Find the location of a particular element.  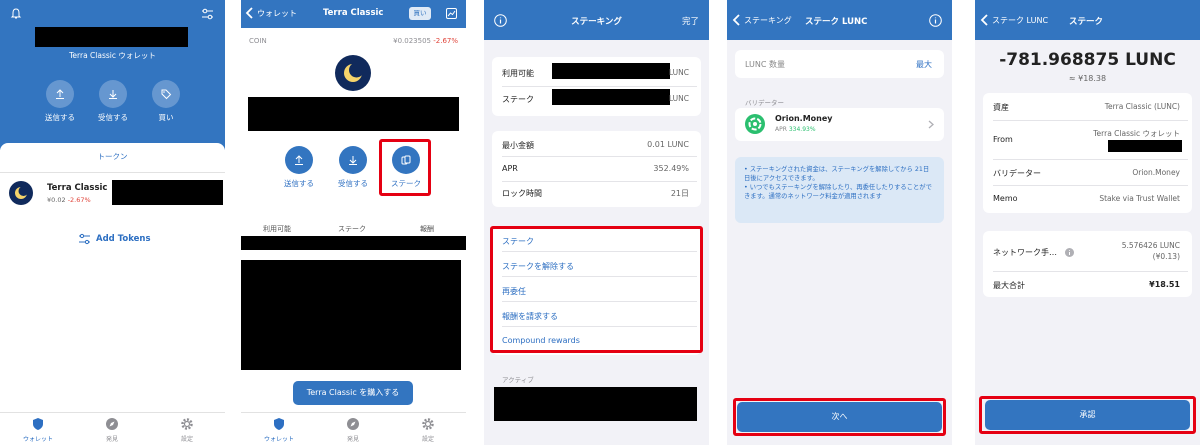

receive-label: 受信する is located at coordinates (113, 117).